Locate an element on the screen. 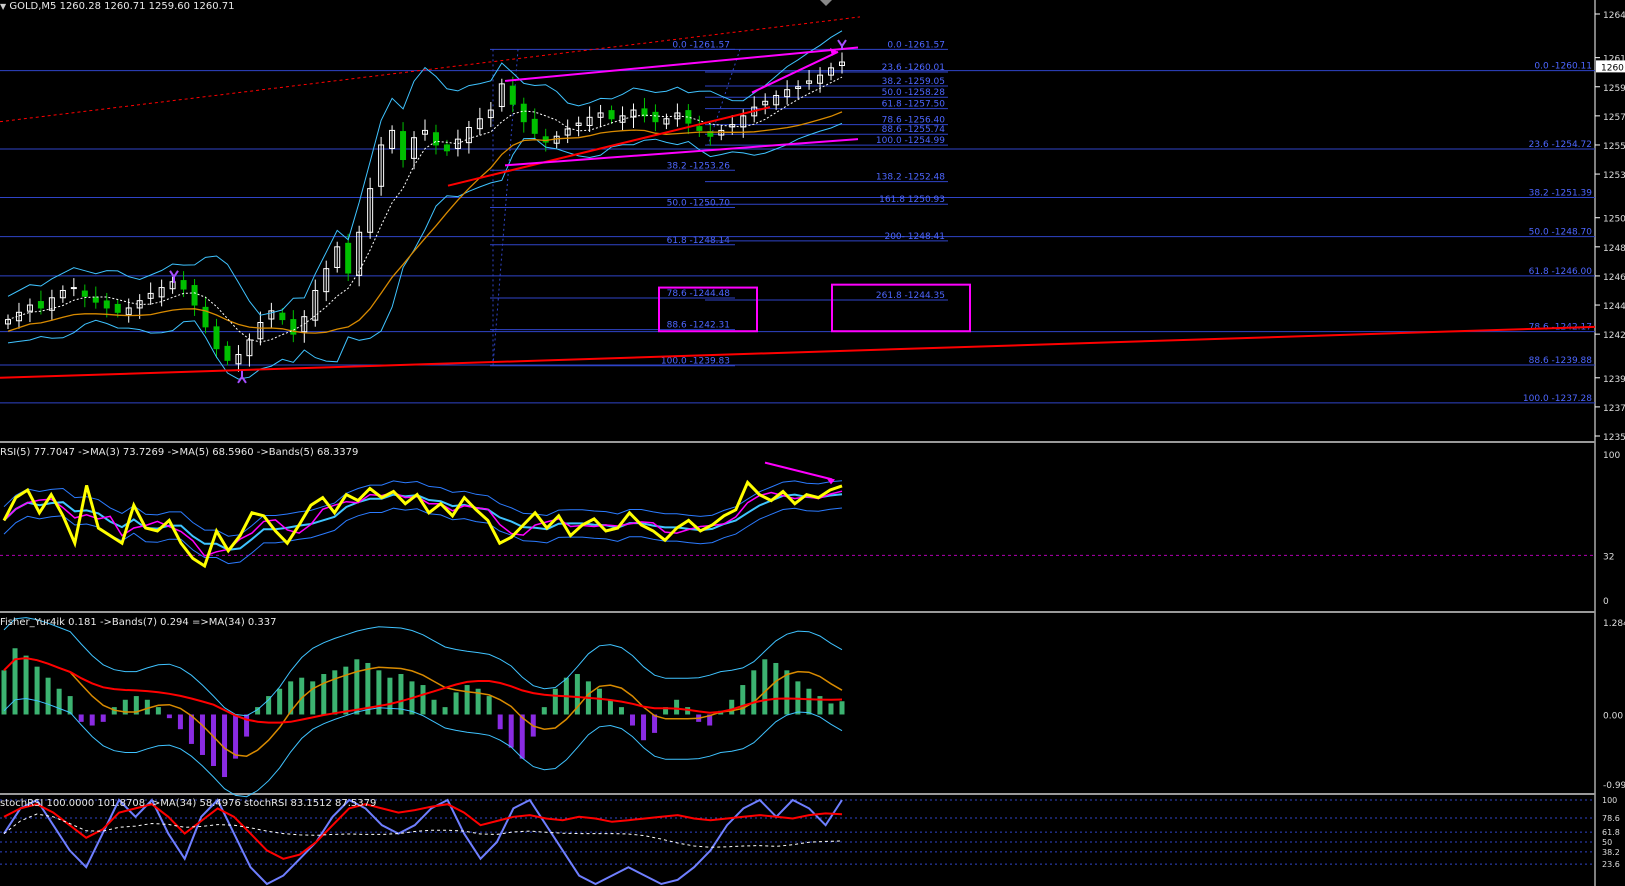 This screenshot has height=886, width=1625. fib-label-right: 23.6 -1254.72 is located at coordinates (1560, 145).